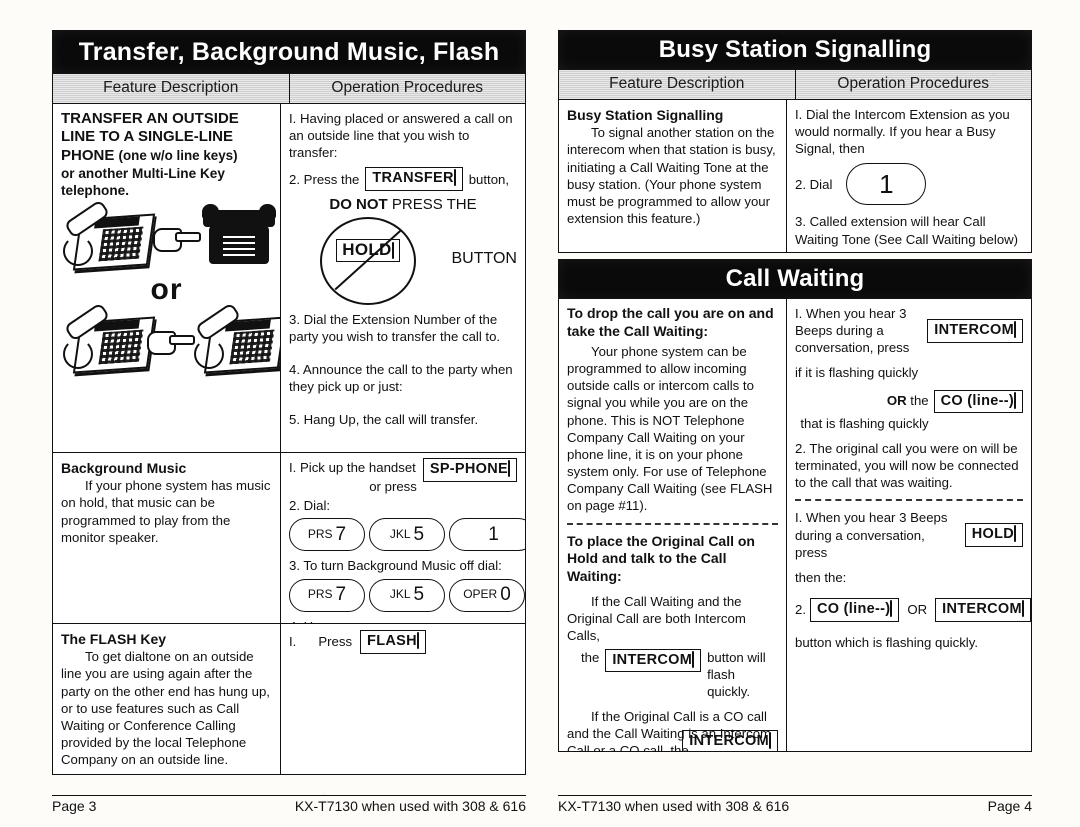  I want to click on background-music-title: Background Music, so click(124, 468).